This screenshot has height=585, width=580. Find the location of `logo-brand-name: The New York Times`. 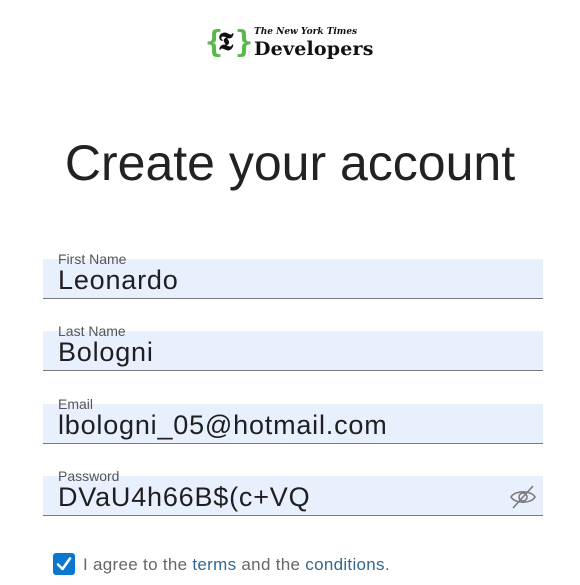

logo-brand-name: The New York Times is located at coordinates (306, 32).